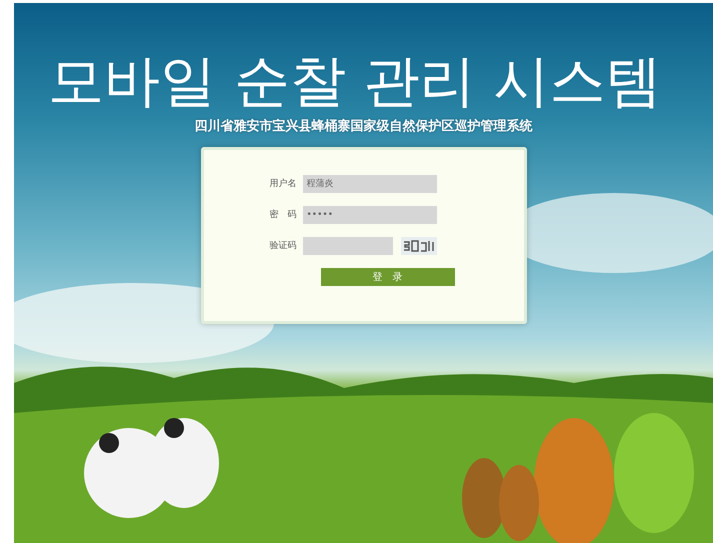 Image resolution: width=713 pixels, height=543 pixels. I want to click on captcha-field, so click(347, 245).